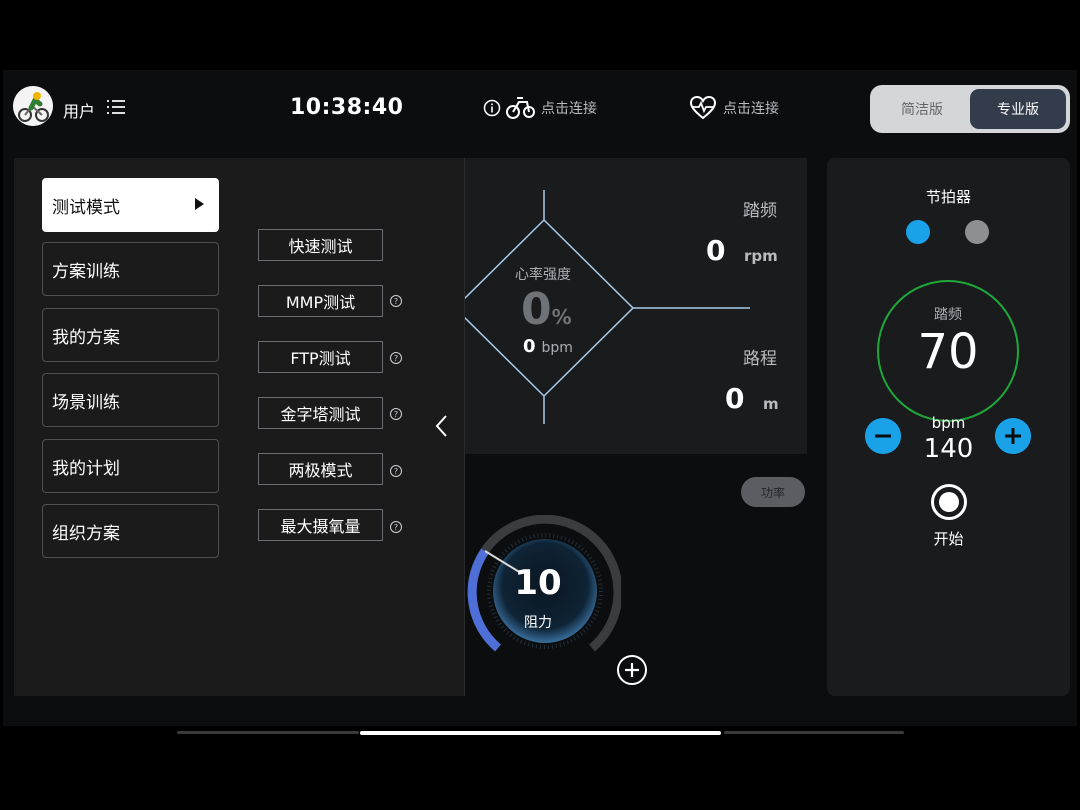 Image resolution: width=1080 pixels, height=810 pixels. Describe the element at coordinates (130, 400) in the screenshot. I see `category-scene-training: 场景训练` at that location.